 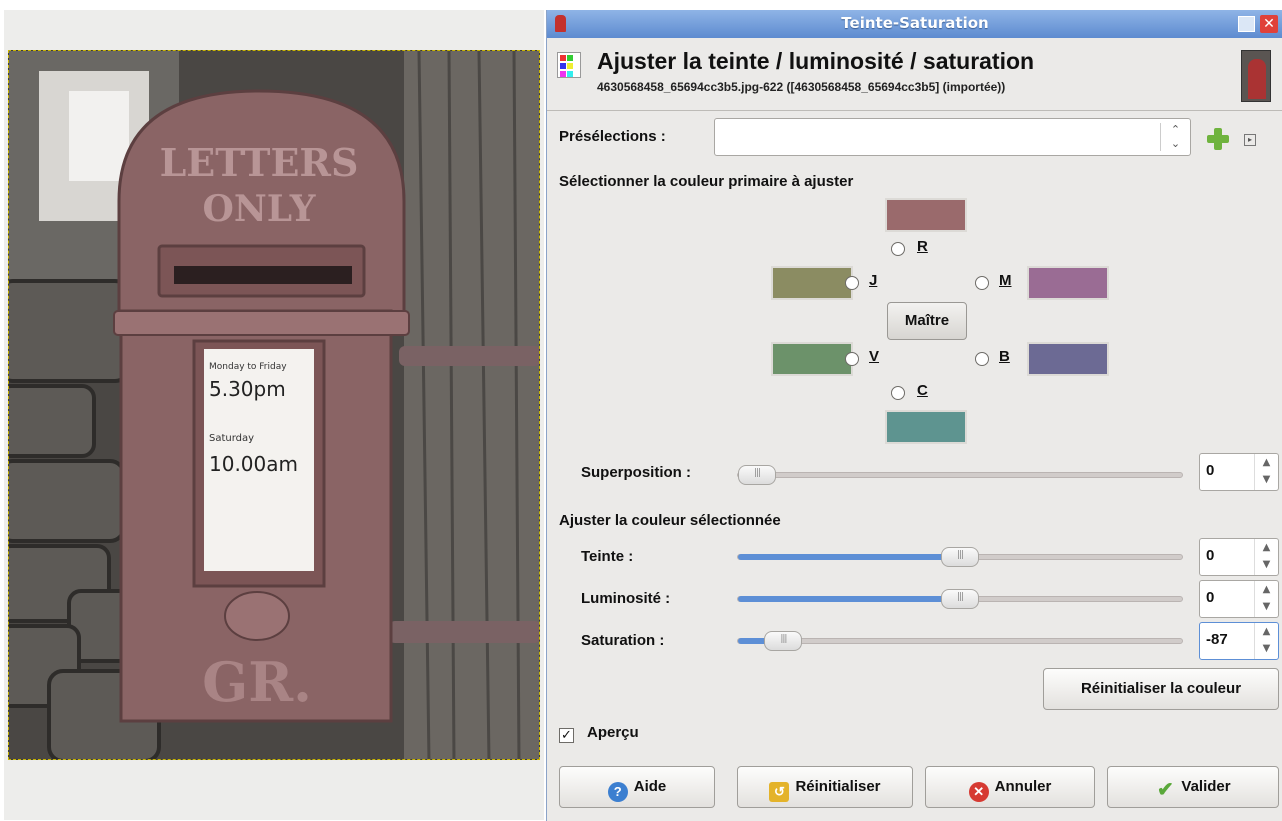 What do you see at coordinates (623, 640) in the screenshot?
I see `saturation-label: Saturation :` at bounding box center [623, 640].